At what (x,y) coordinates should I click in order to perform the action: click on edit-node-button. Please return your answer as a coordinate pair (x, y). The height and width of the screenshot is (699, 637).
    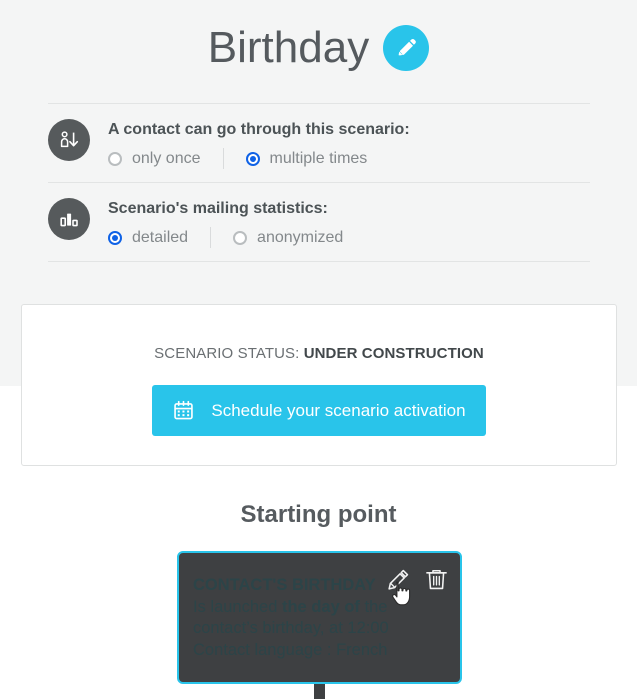
    Looking at the image, I should click on (398, 579).